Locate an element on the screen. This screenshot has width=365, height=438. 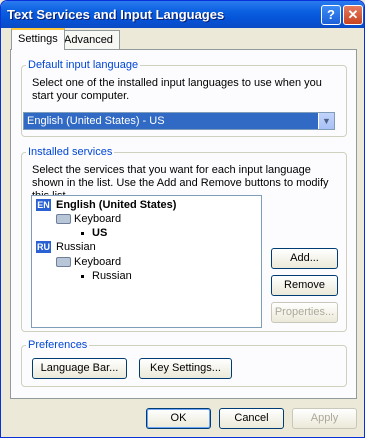
ok-button: OK is located at coordinates (178, 418).